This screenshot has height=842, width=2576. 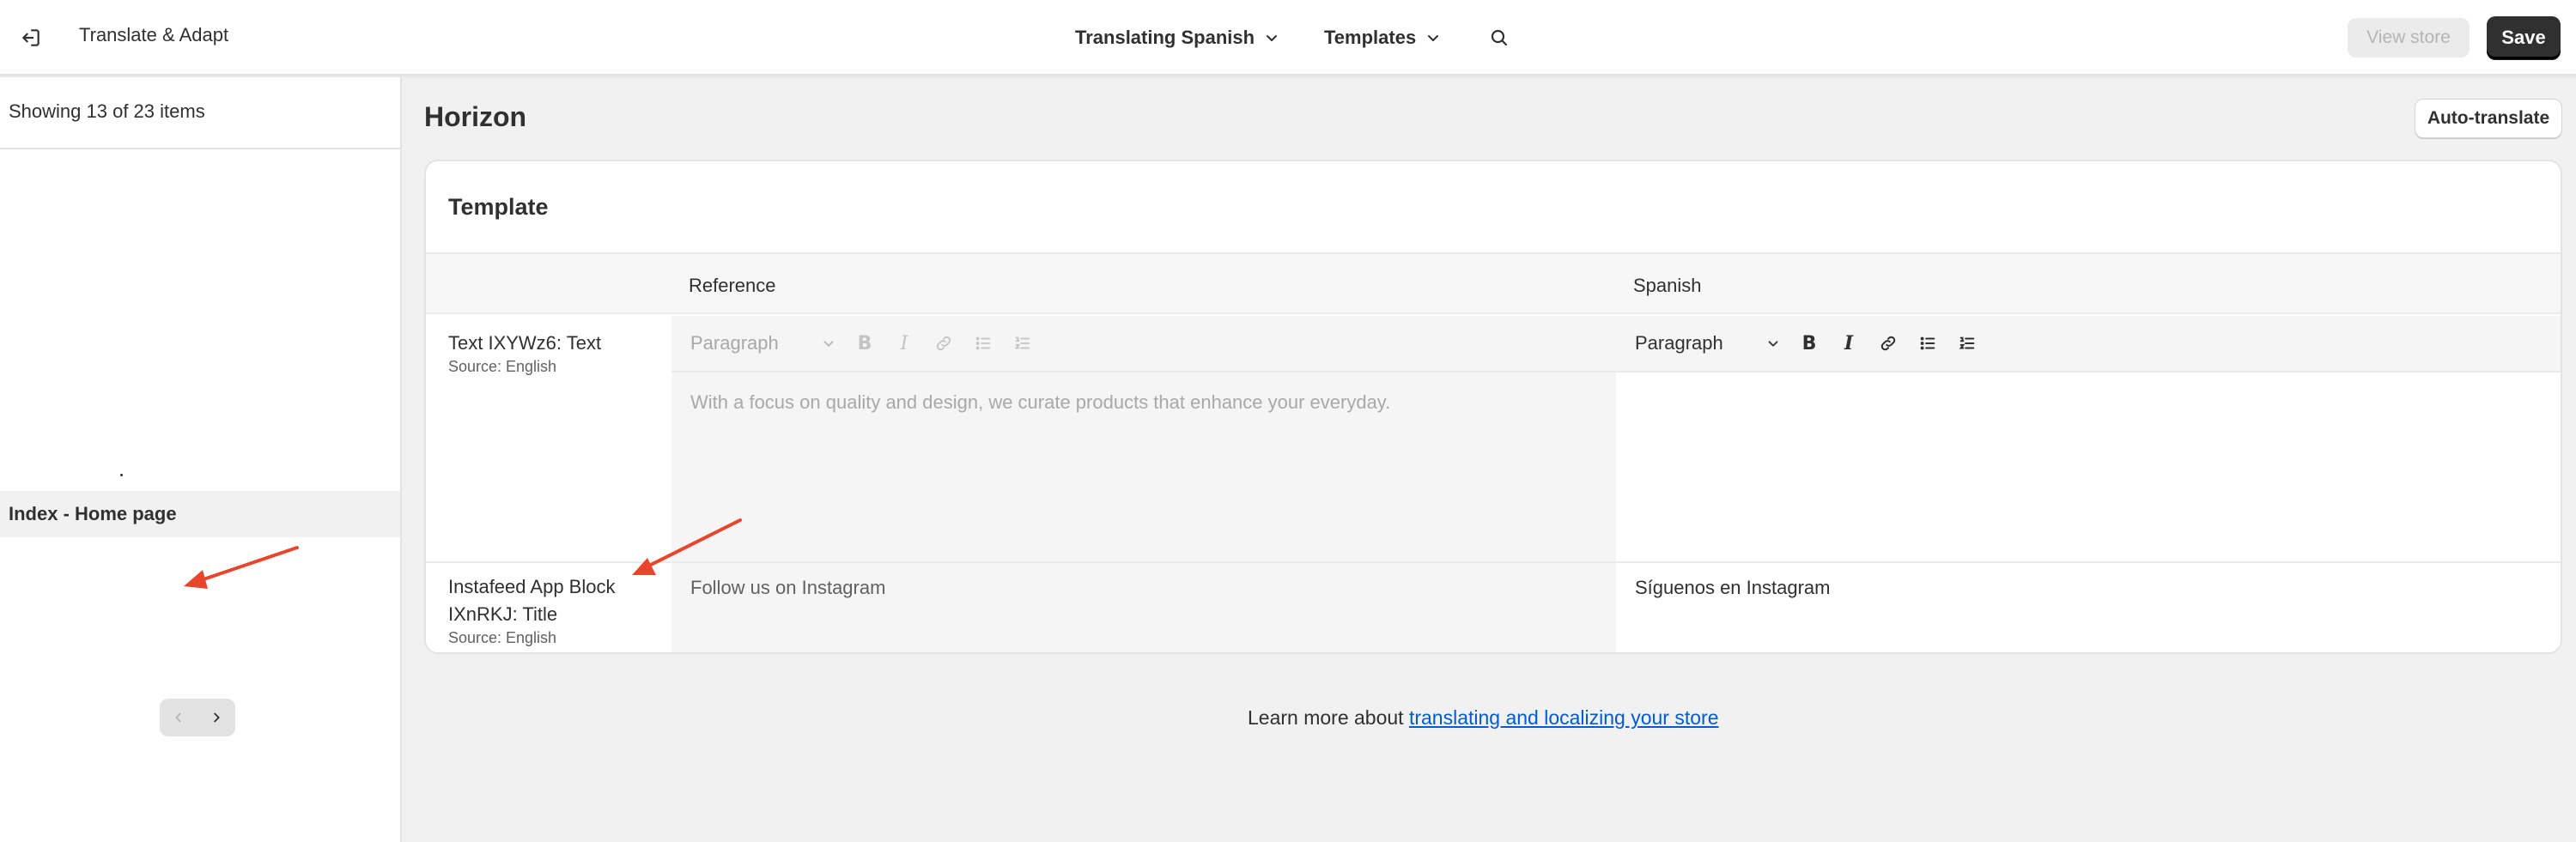 I want to click on resource-type-dropdown-label: Templates, so click(x=1371, y=37).